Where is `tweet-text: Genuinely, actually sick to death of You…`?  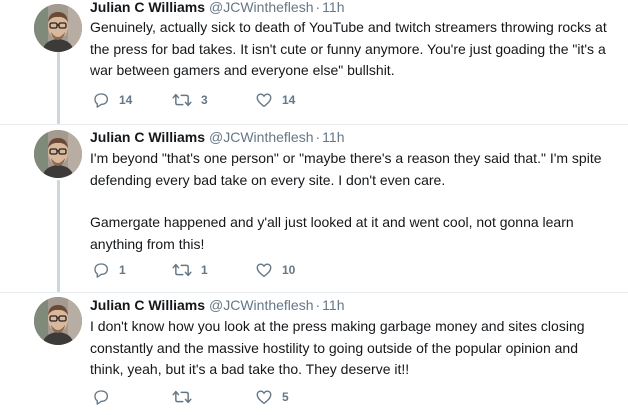 tweet-text: Genuinely, actually sick to death of You… is located at coordinates (350, 49).